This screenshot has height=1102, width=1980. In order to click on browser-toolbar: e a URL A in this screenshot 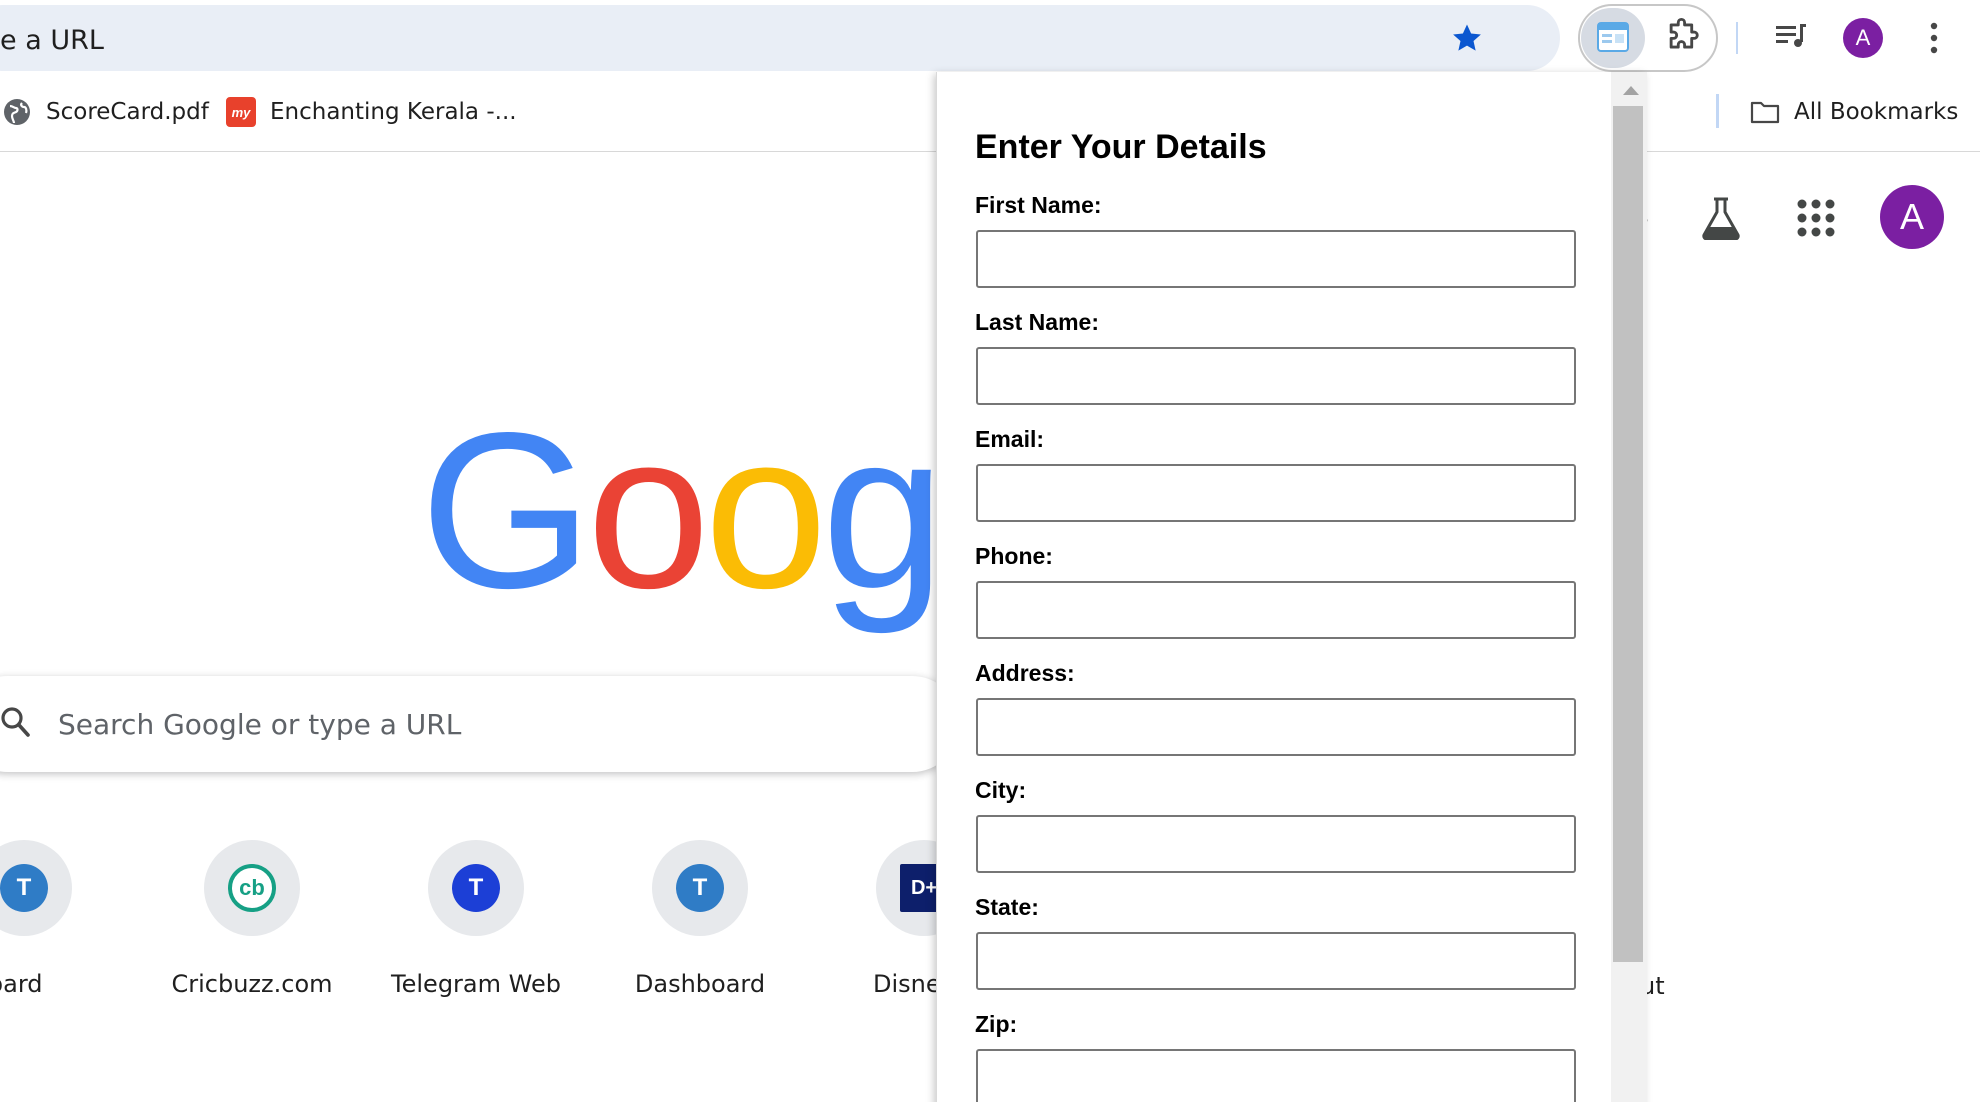, I will do `click(990, 36)`.